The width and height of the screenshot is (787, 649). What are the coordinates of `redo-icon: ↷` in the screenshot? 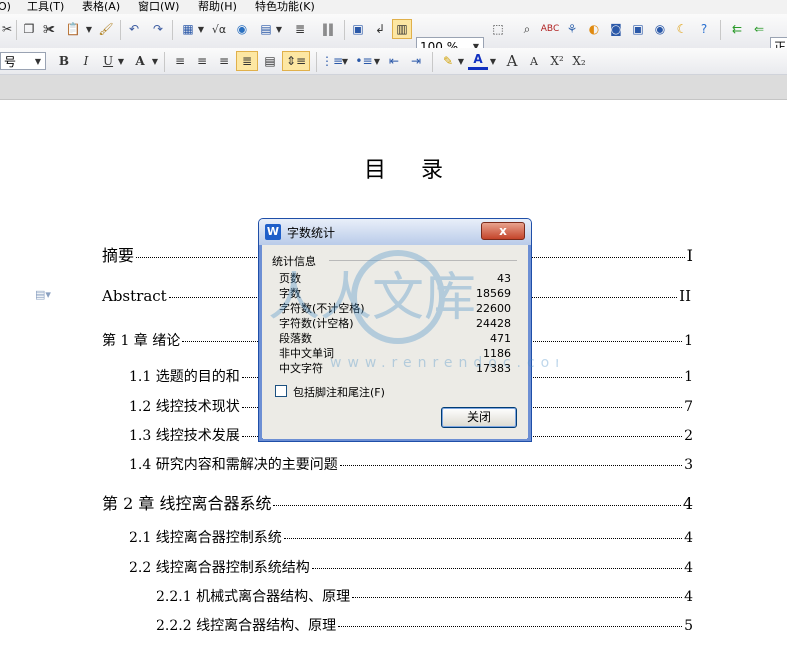 It's located at (158, 29).